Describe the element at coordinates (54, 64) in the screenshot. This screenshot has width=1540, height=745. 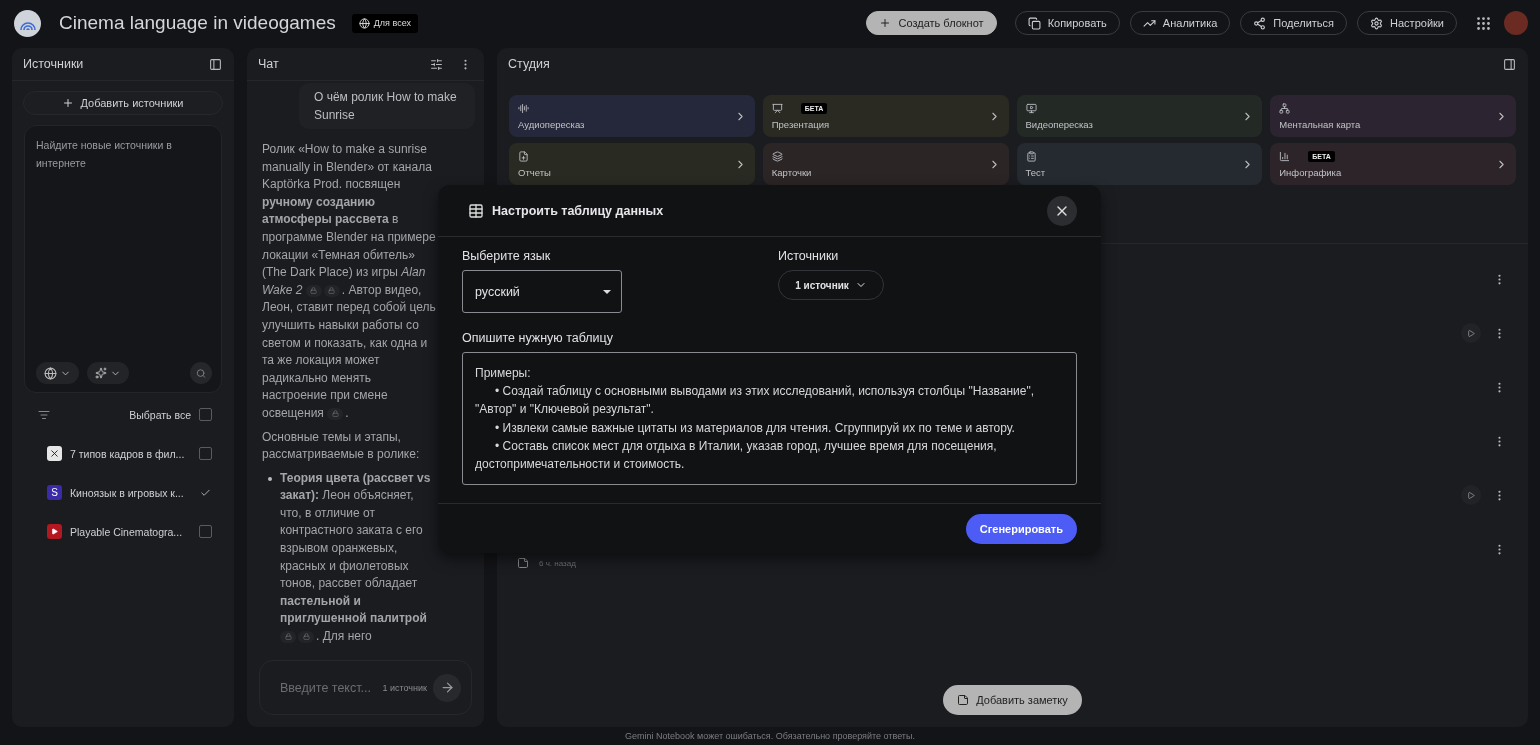
I see `panel-title: Источники` at that location.